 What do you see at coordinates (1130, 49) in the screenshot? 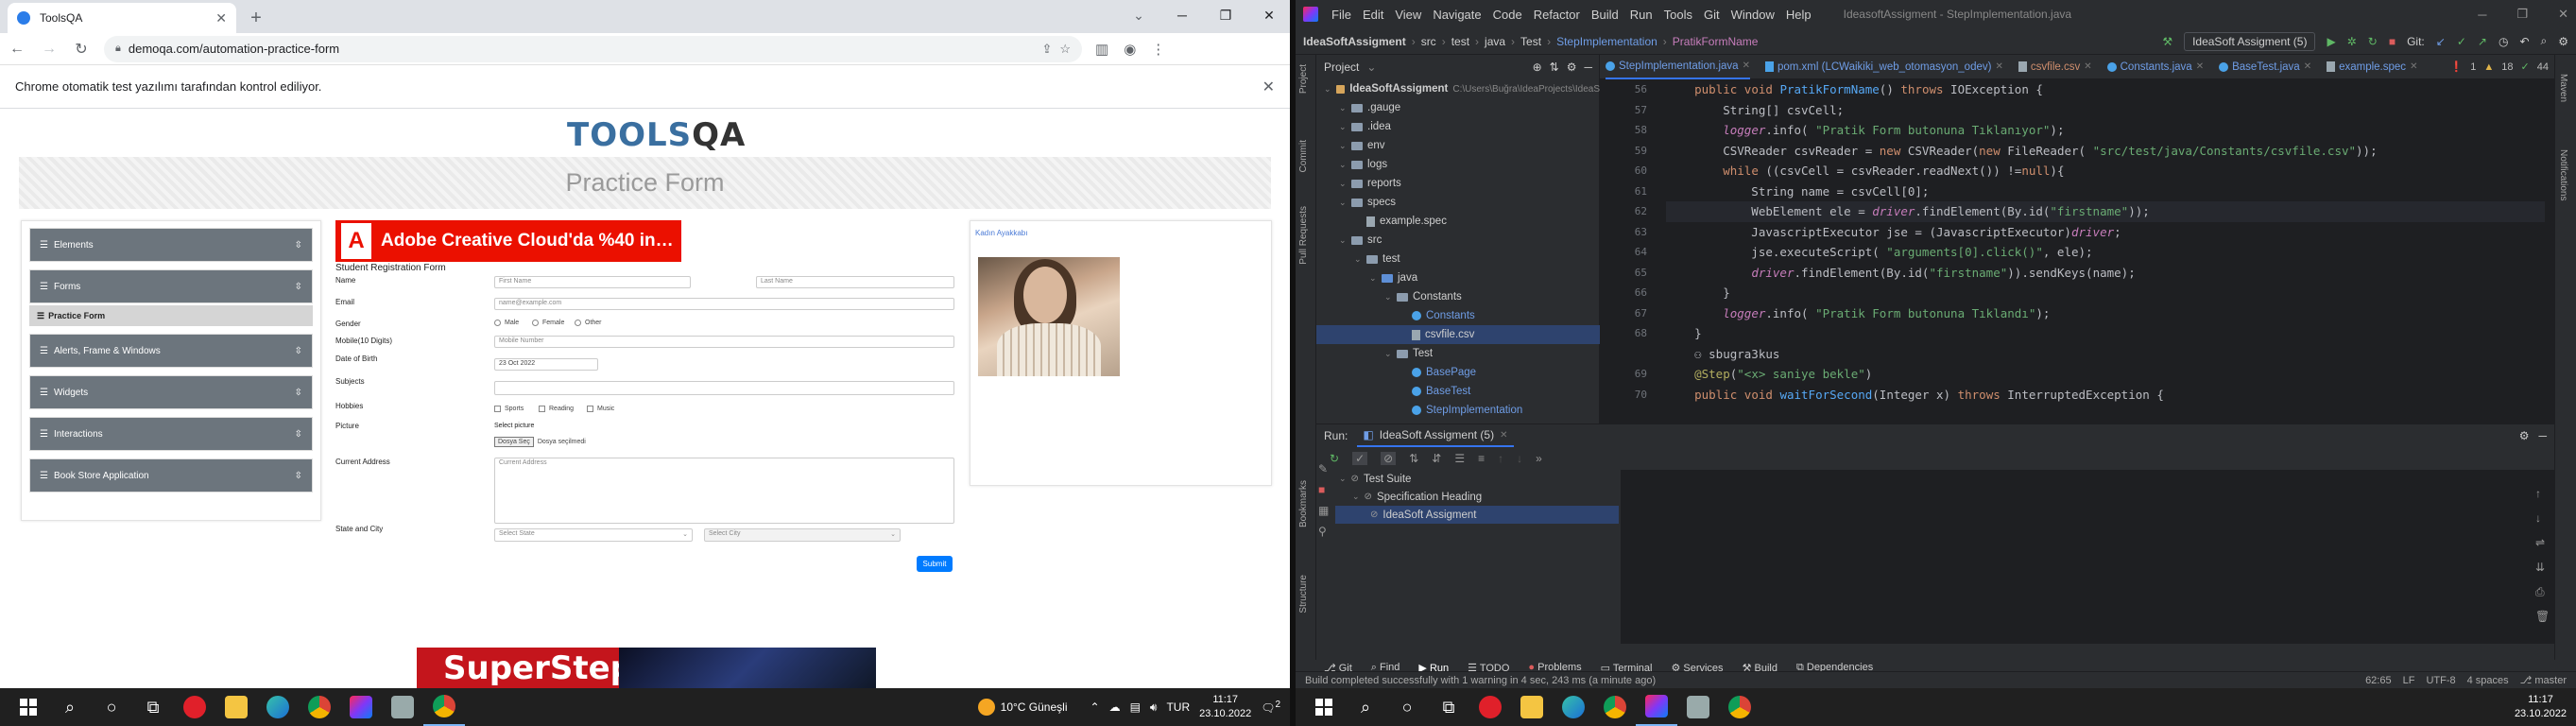
I see `profile-icon: ◉` at bounding box center [1130, 49].